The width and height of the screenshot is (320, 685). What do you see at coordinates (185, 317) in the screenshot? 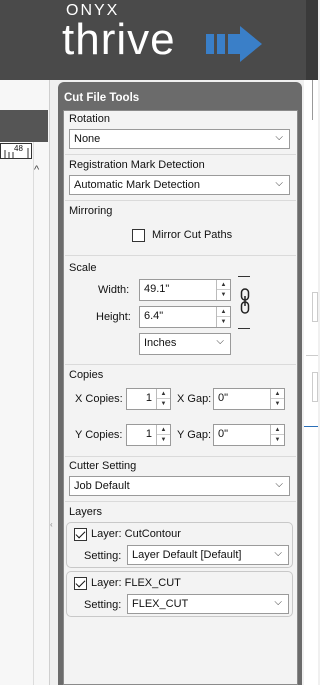
I see `height-input: 6.4" ▲ ▼` at bounding box center [185, 317].